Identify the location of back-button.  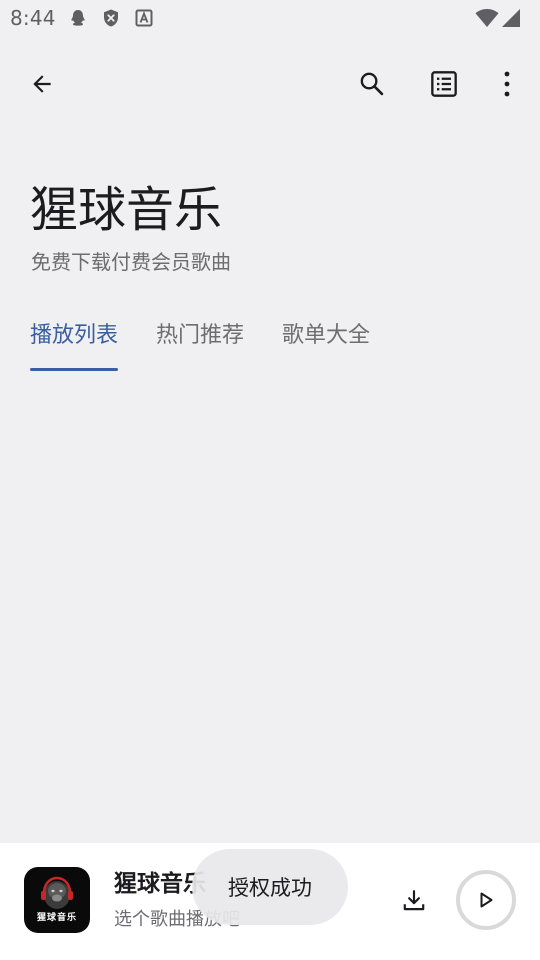
(42, 84).